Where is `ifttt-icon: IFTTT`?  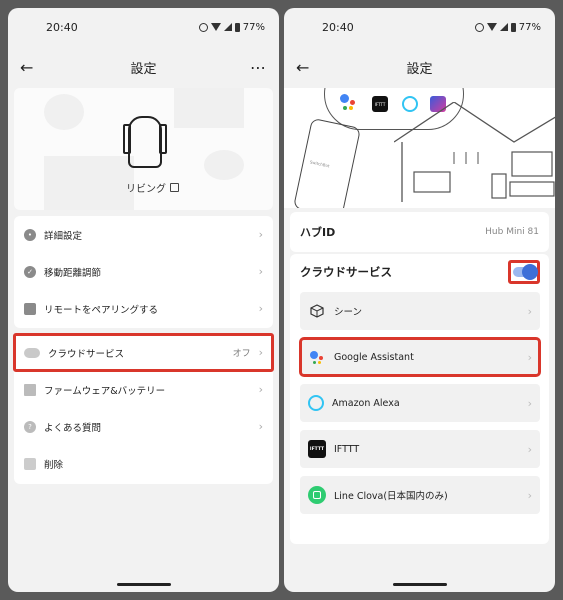
ifttt-icon: IFTTT is located at coordinates (317, 449).